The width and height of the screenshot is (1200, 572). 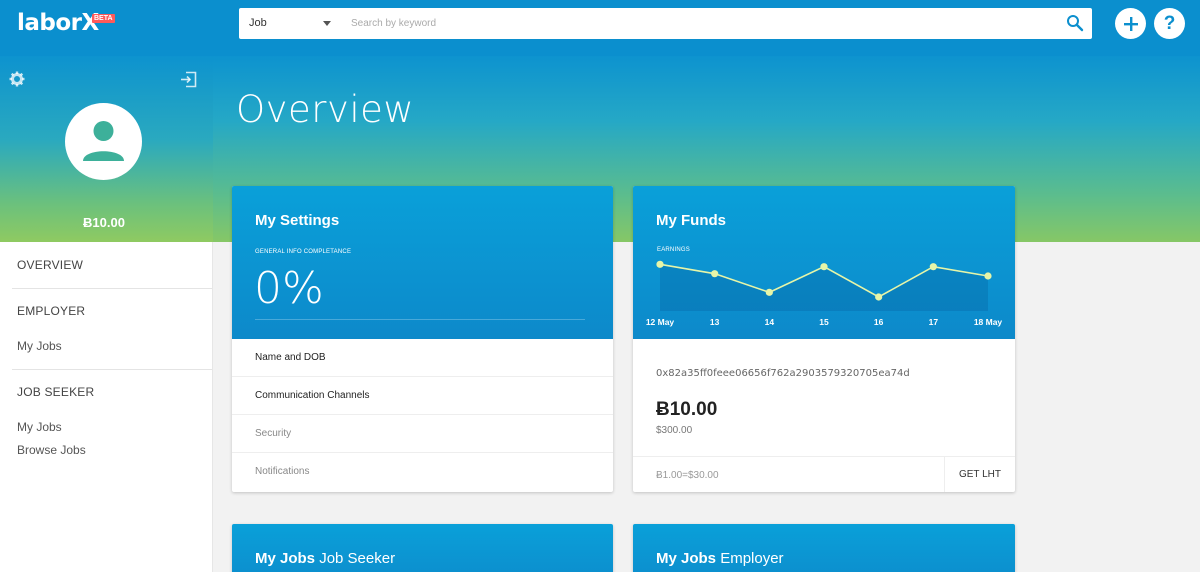 What do you see at coordinates (824, 322) in the screenshot?
I see `chart-x-tick-label: 15` at bounding box center [824, 322].